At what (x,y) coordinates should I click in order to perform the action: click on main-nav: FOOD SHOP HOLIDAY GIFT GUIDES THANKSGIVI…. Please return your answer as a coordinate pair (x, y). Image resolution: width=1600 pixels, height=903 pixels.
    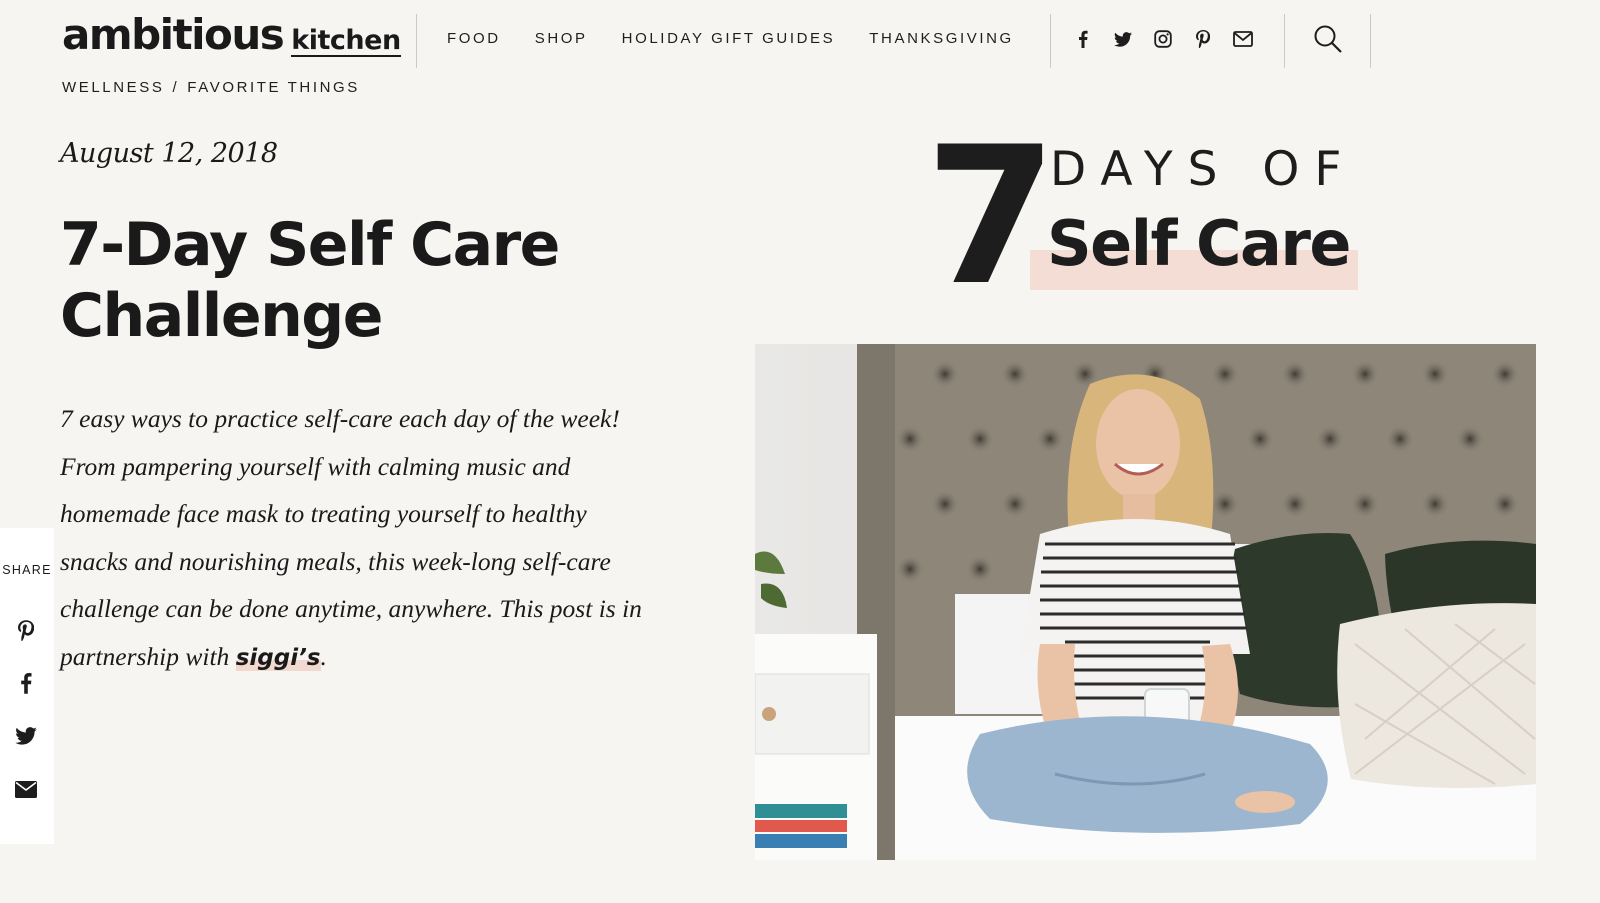
    Looking at the image, I should click on (730, 38).